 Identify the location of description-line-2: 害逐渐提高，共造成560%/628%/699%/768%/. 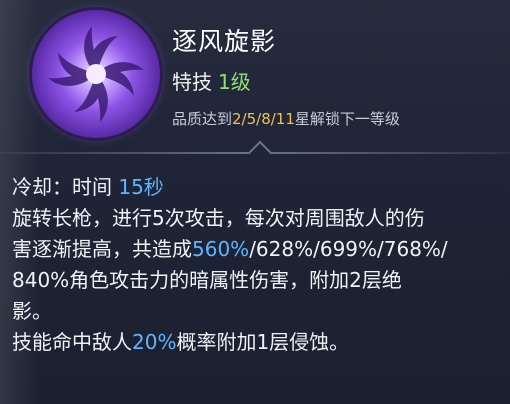
(257, 249).